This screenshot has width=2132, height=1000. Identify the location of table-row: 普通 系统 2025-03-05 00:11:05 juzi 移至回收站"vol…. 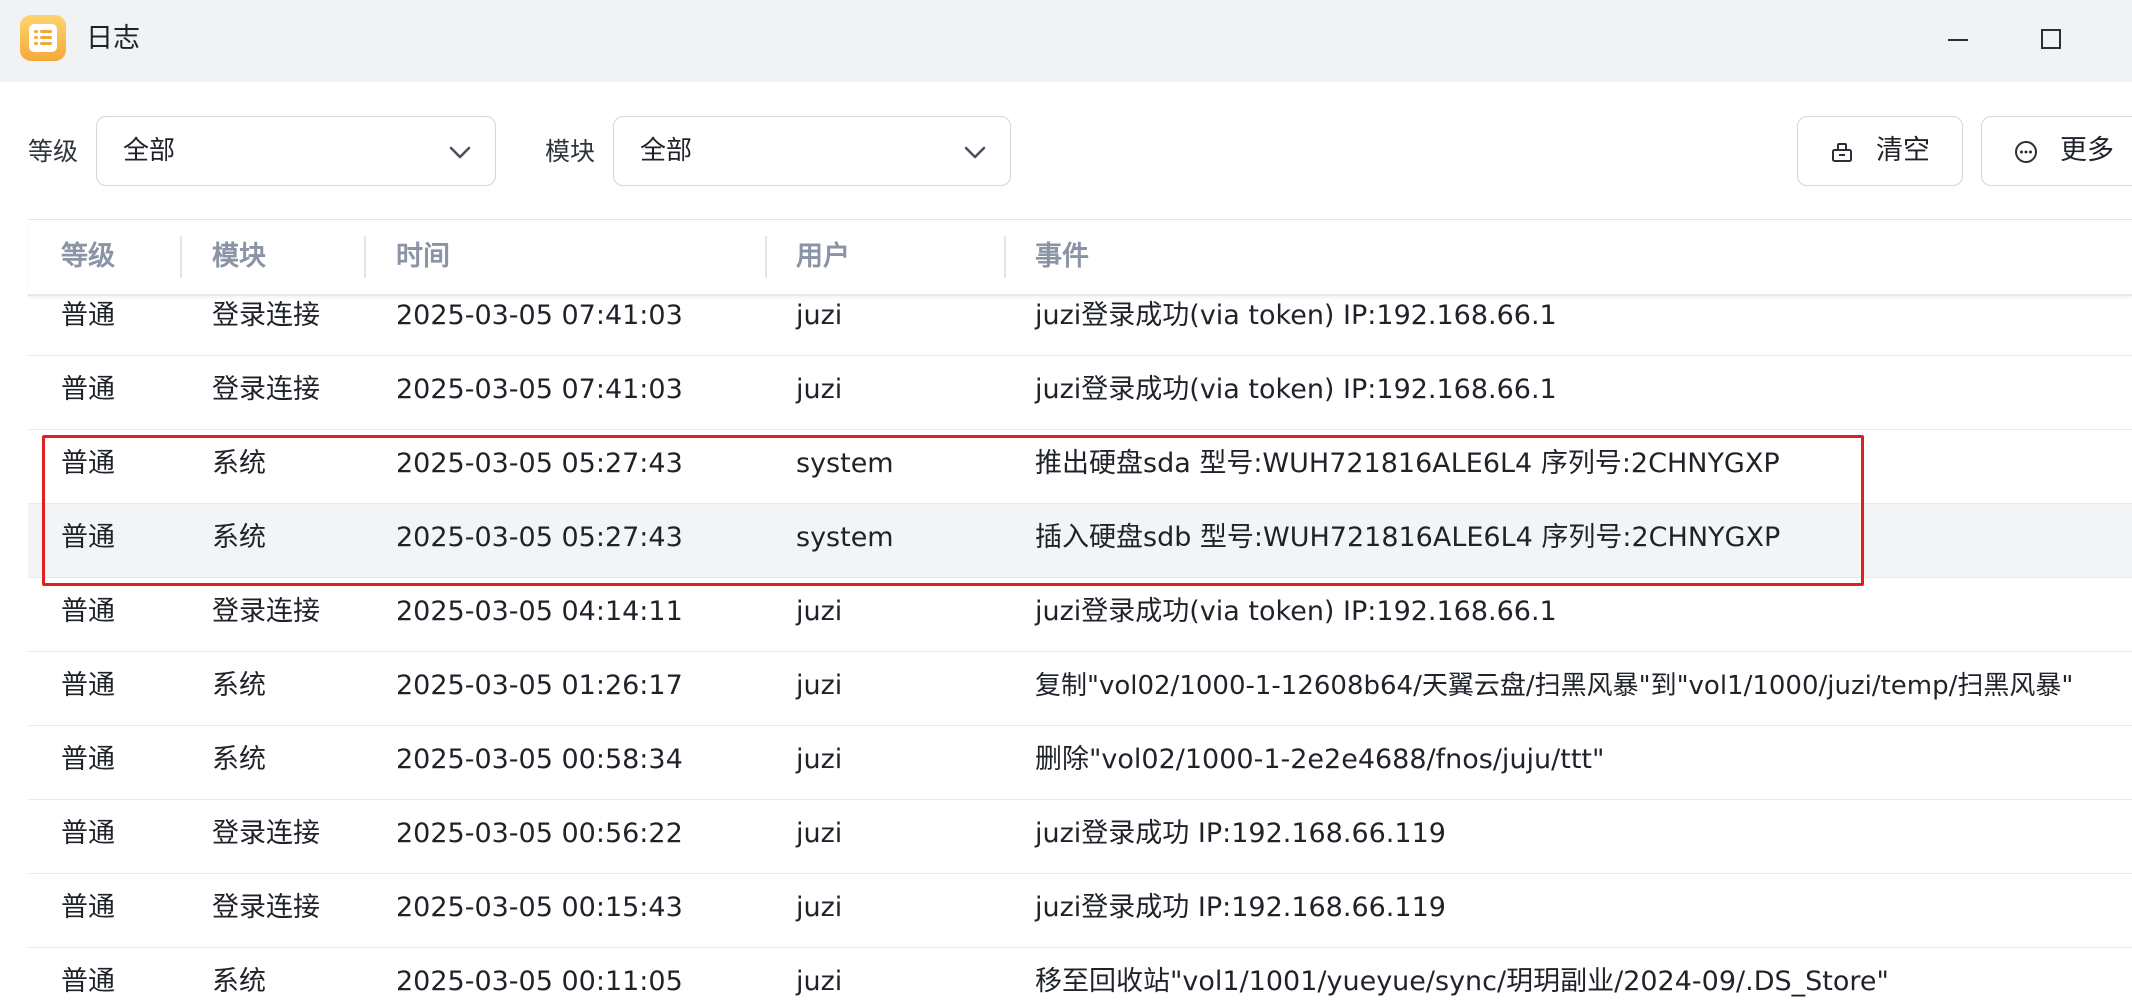
(1080, 974).